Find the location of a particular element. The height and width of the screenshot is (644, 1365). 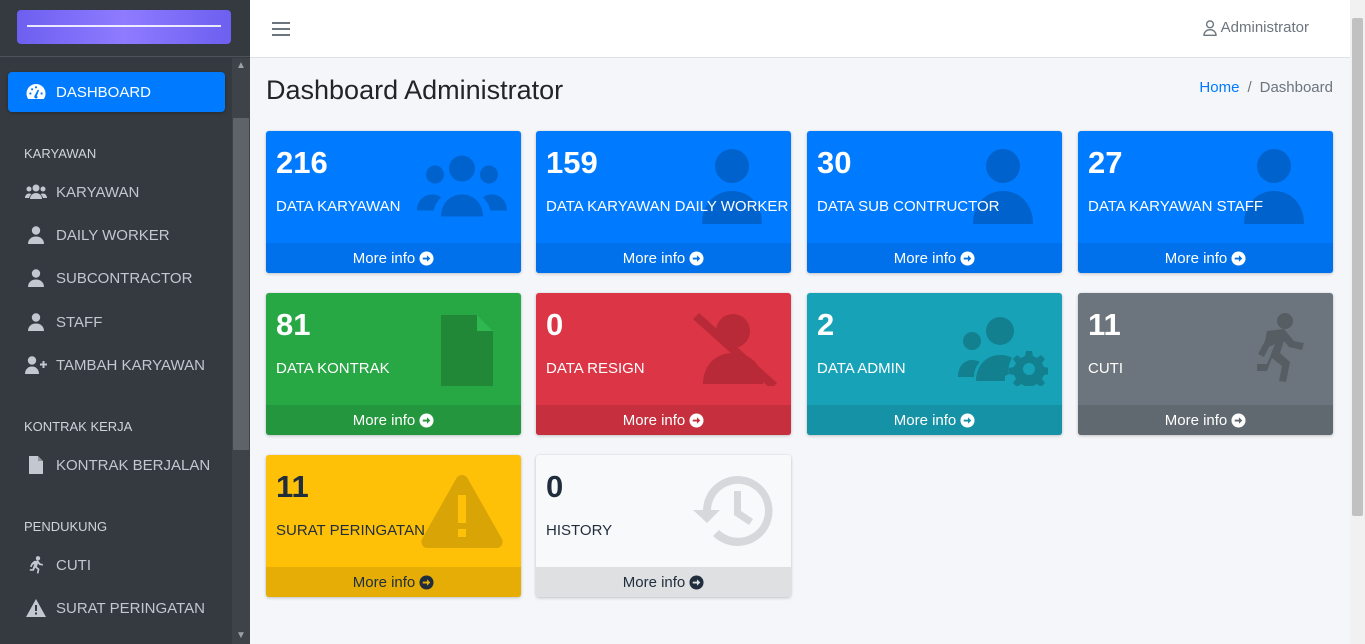

sidebar-item-dashboard: DASHBOARD is located at coordinates (116, 92).